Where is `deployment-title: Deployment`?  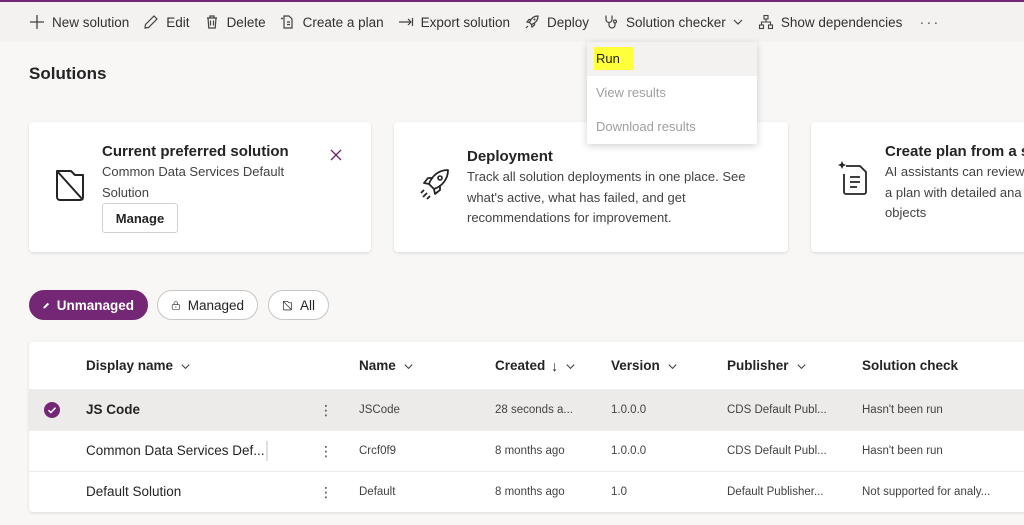
deployment-title: Deployment is located at coordinates (510, 156).